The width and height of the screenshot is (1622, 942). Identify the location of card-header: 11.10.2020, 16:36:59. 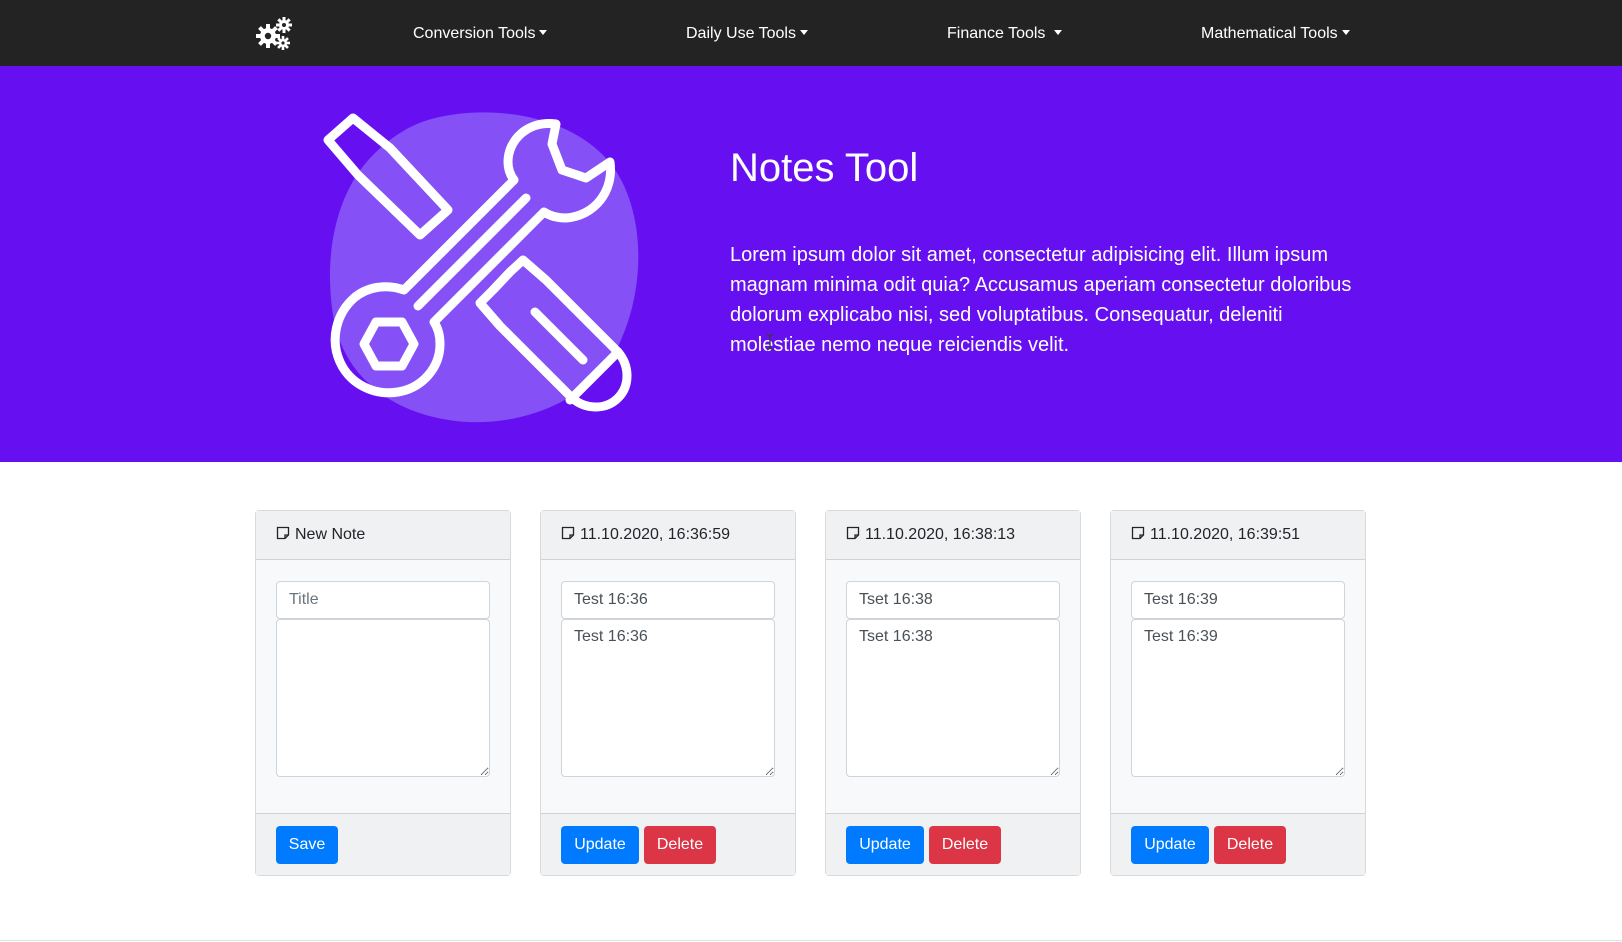
(668, 535).